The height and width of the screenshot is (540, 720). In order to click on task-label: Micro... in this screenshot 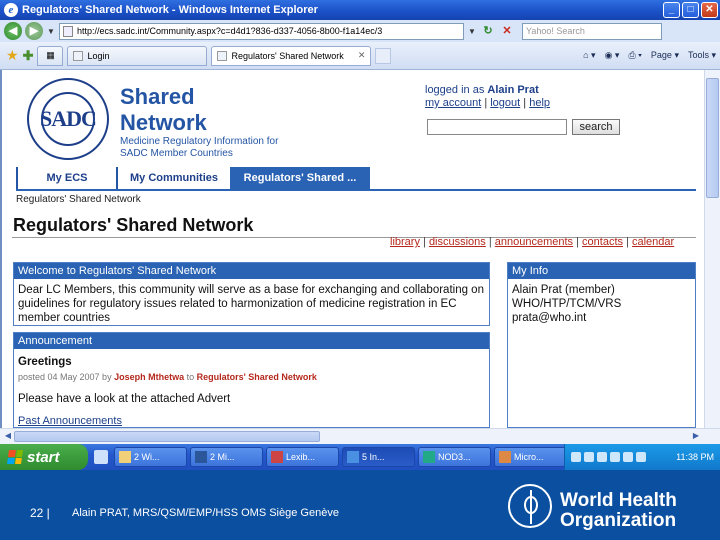, I will do `click(529, 457)`.